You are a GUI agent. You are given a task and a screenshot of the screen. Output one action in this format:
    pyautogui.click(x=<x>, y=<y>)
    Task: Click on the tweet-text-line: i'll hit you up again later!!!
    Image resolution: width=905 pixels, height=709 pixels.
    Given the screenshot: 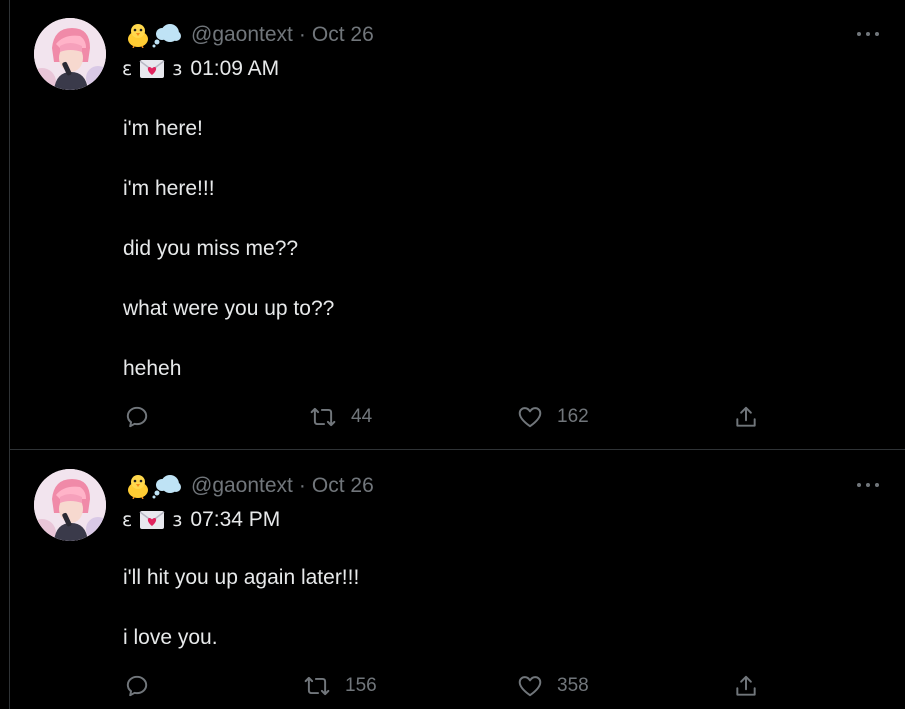 What is the action you would take?
    pyautogui.click(x=241, y=577)
    